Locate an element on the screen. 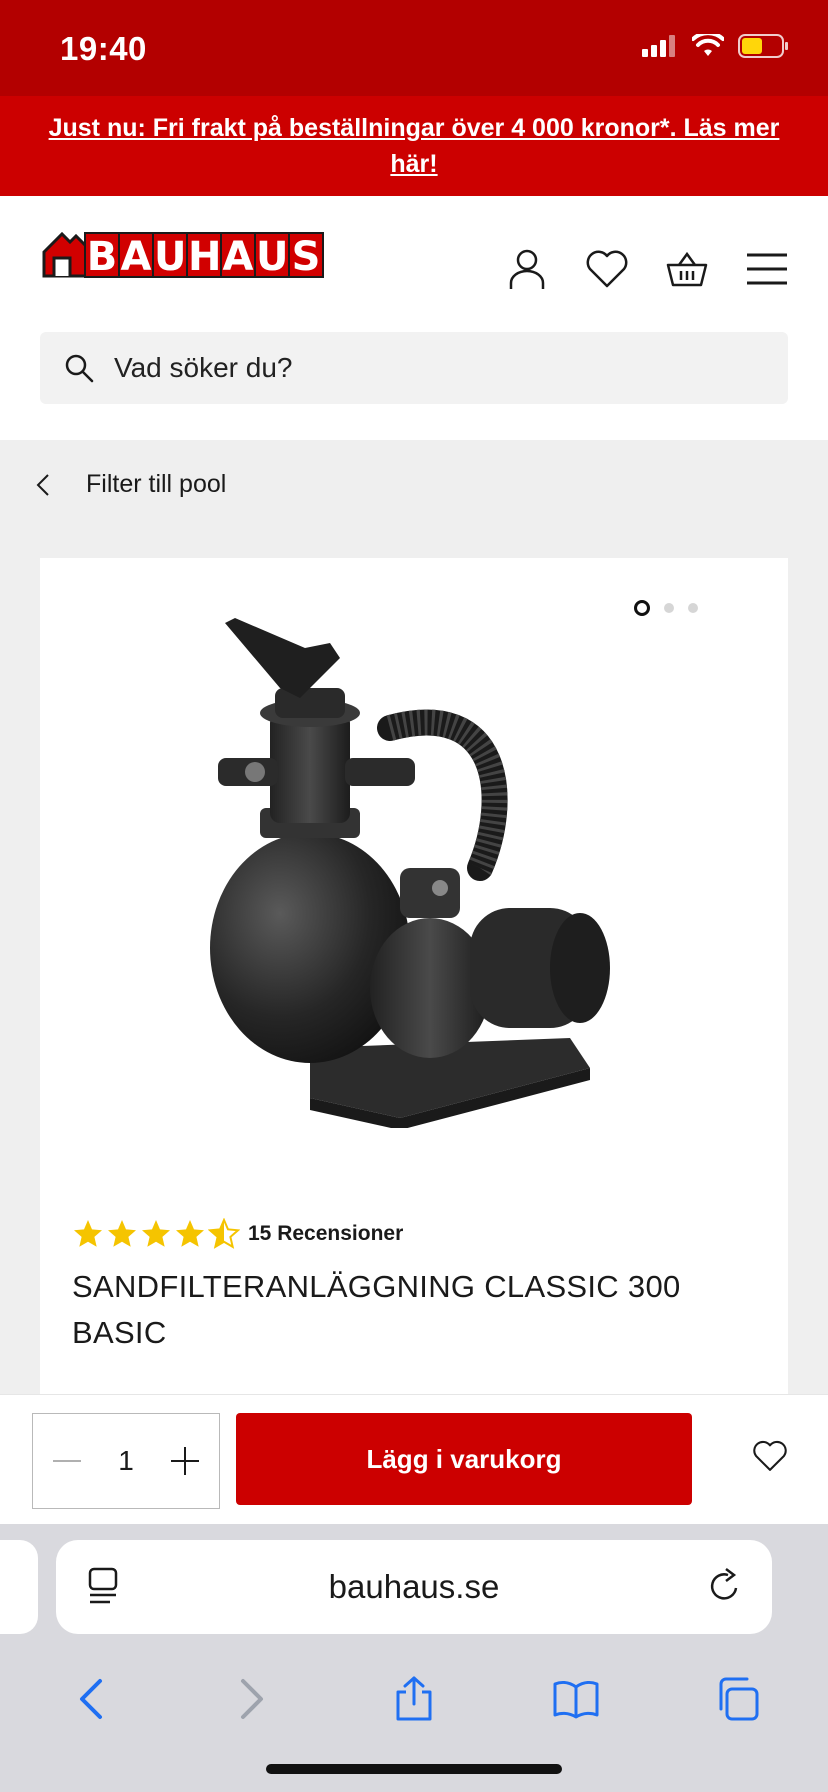 Image resolution: width=828 pixels, height=1792 pixels. wishlist-button is located at coordinates (607, 269).